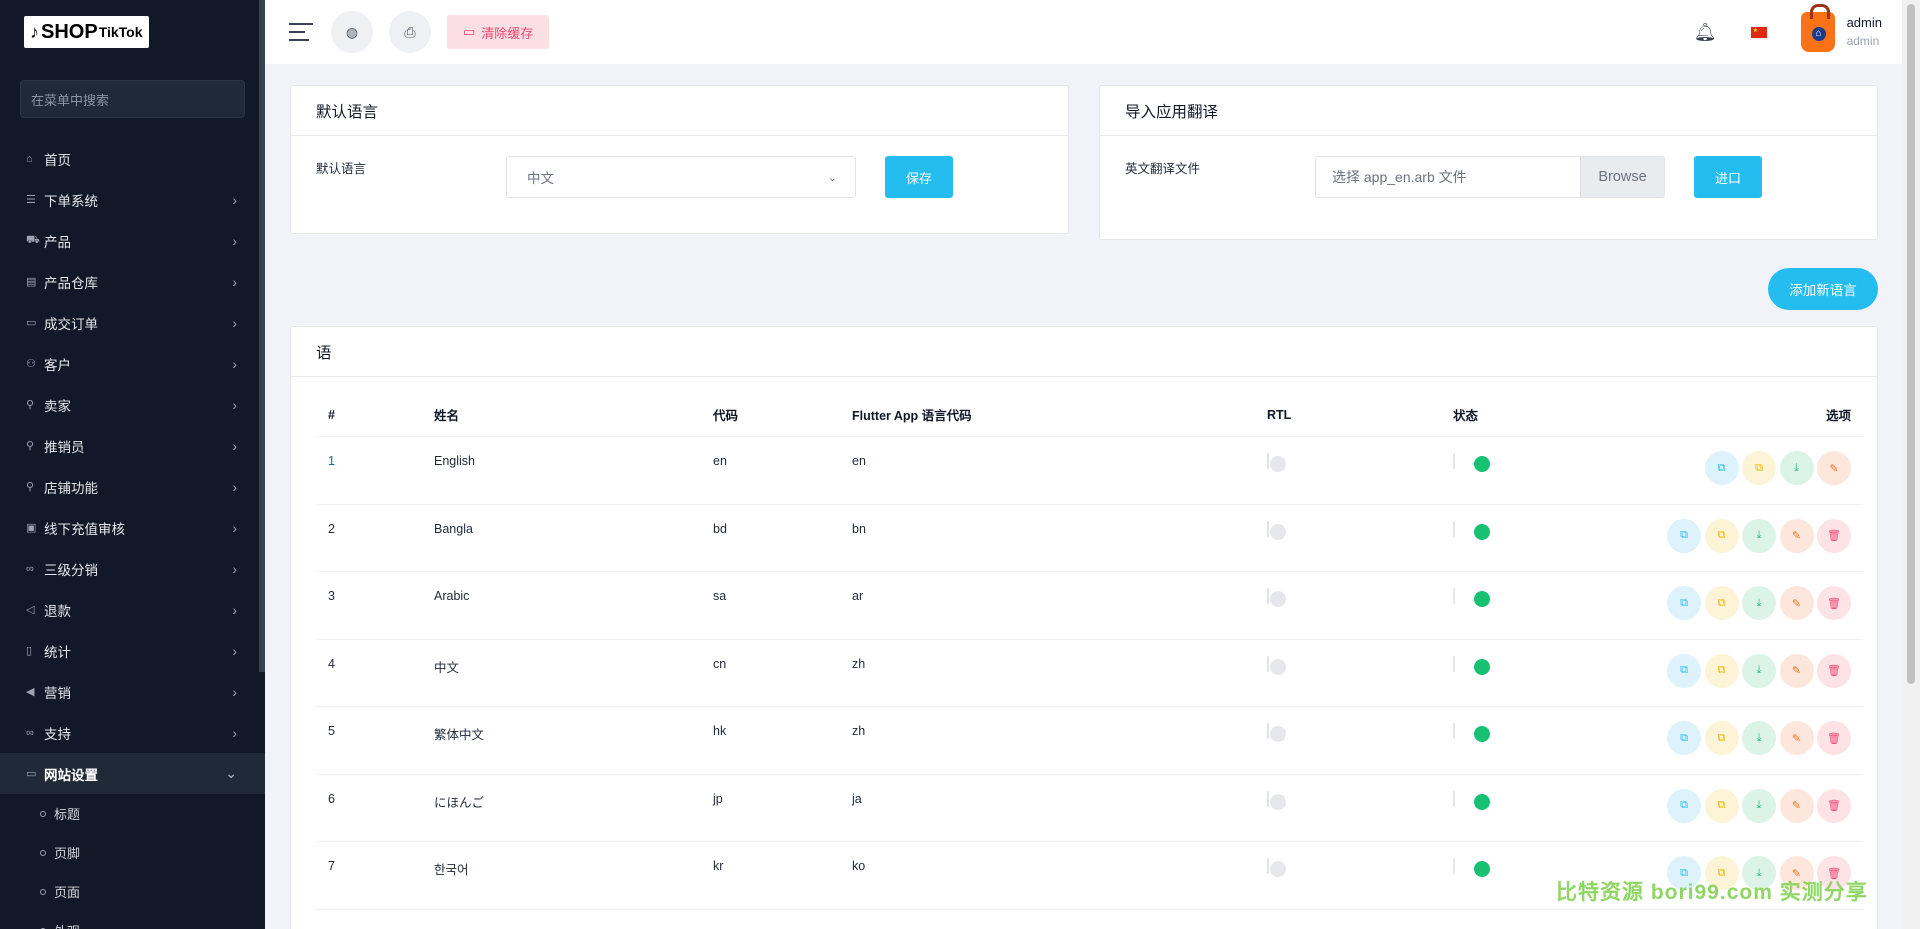 The image size is (1920, 929). Describe the element at coordinates (132, 32) in the screenshot. I see `logo: ♪ SHOP TikTok` at that location.